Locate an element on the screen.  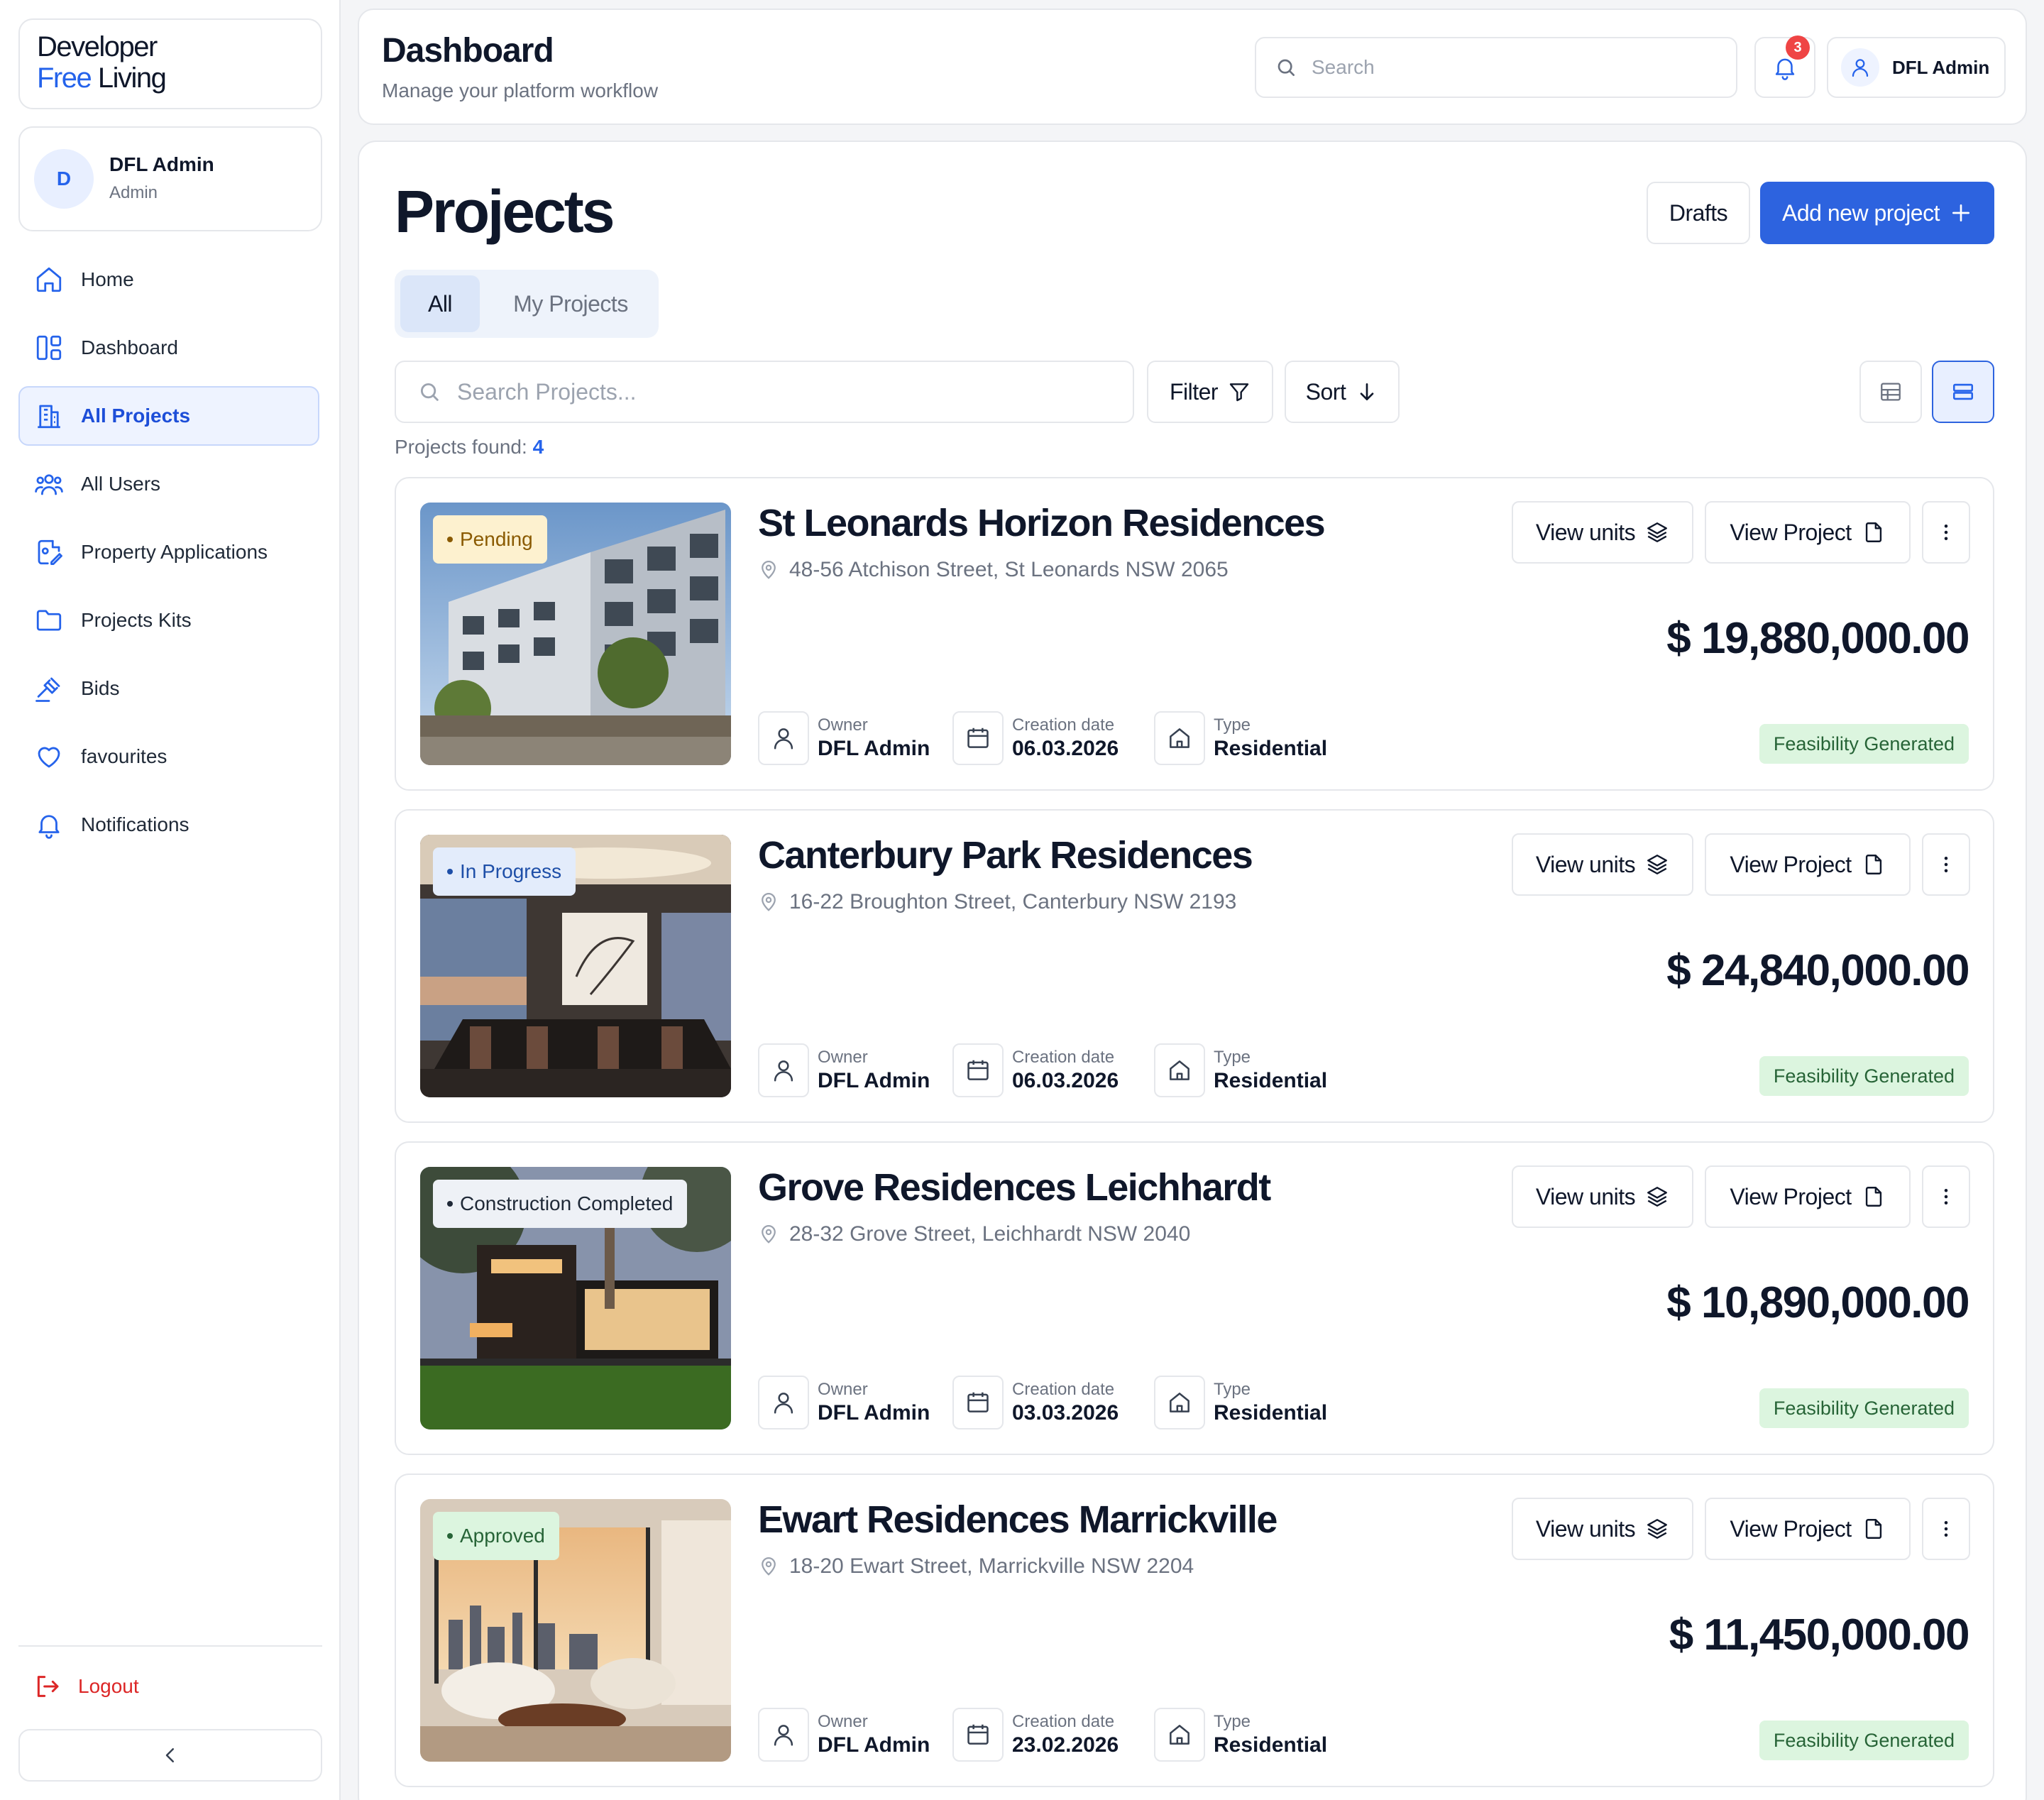
grid-view-button is located at coordinates (1890, 392).